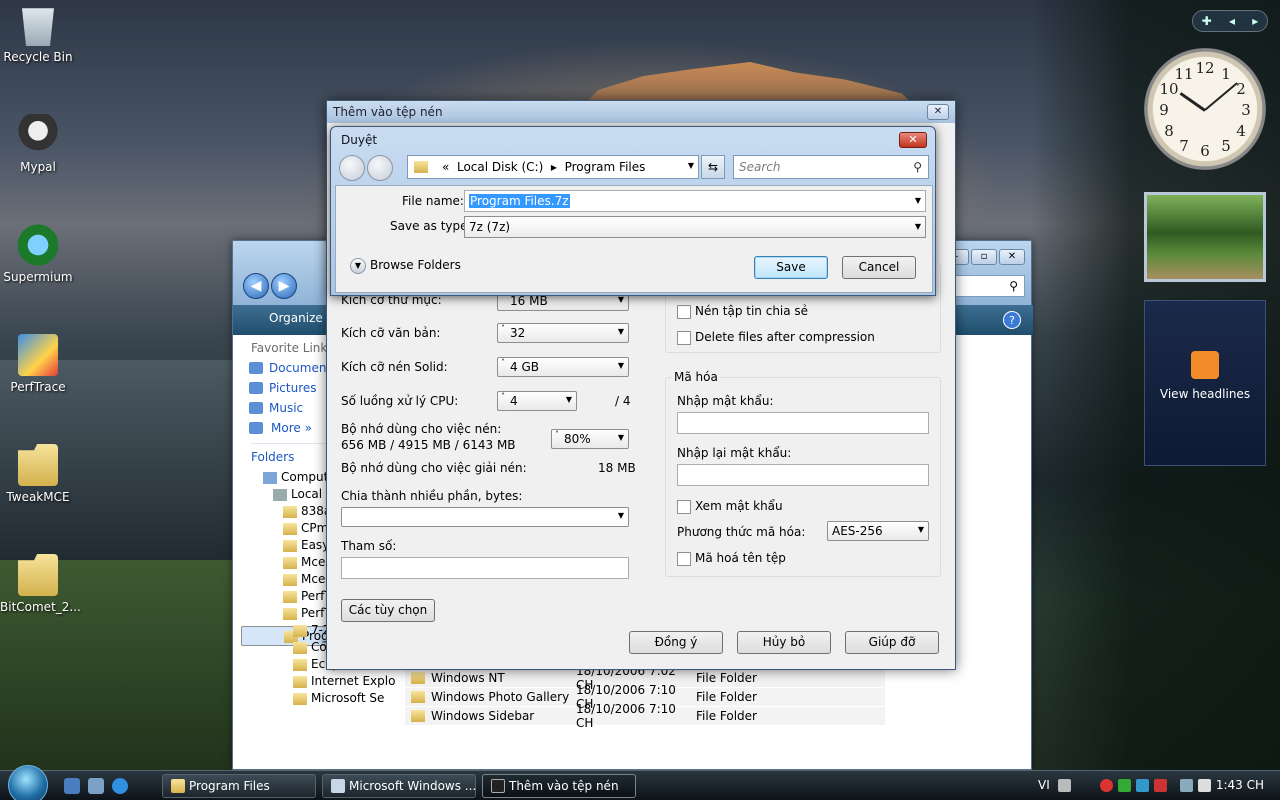 Image resolution: width=1280 pixels, height=800 pixels. What do you see at coordinates (696, 377) in the screenshot?
I see `encryption-group-title: Mã hóa` at bounding box center [696, 377].